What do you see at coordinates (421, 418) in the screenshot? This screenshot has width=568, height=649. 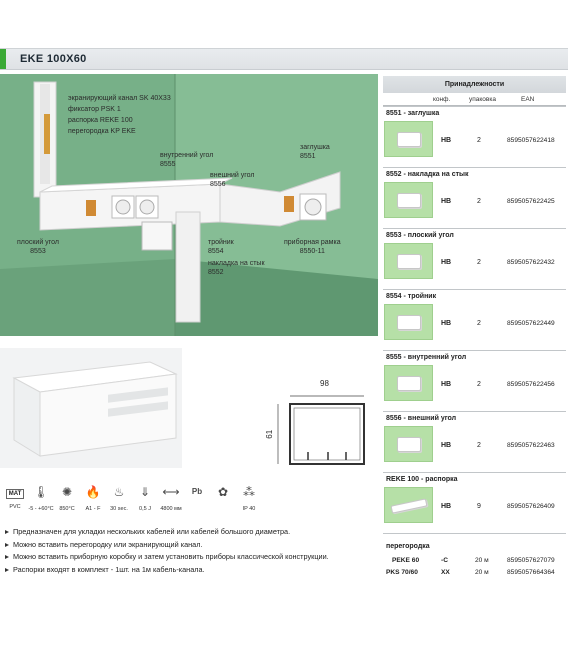 I see `accessory-name: 8556 - внешний угол` at bounding box center [421, 418].